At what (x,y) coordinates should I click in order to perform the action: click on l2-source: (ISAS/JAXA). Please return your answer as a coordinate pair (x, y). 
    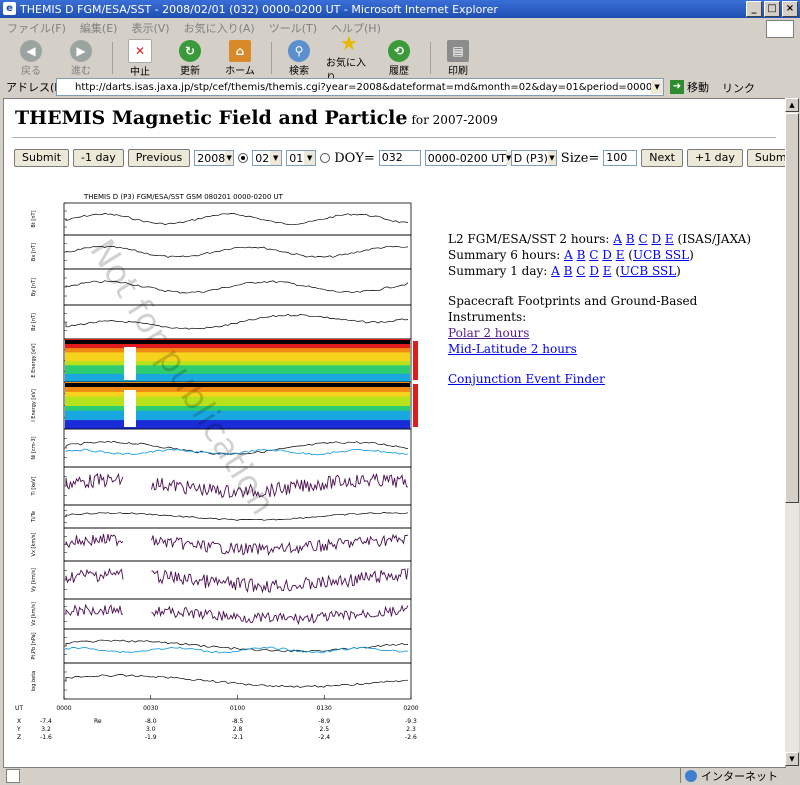
    Looking at the image, I should click on (714, 239).